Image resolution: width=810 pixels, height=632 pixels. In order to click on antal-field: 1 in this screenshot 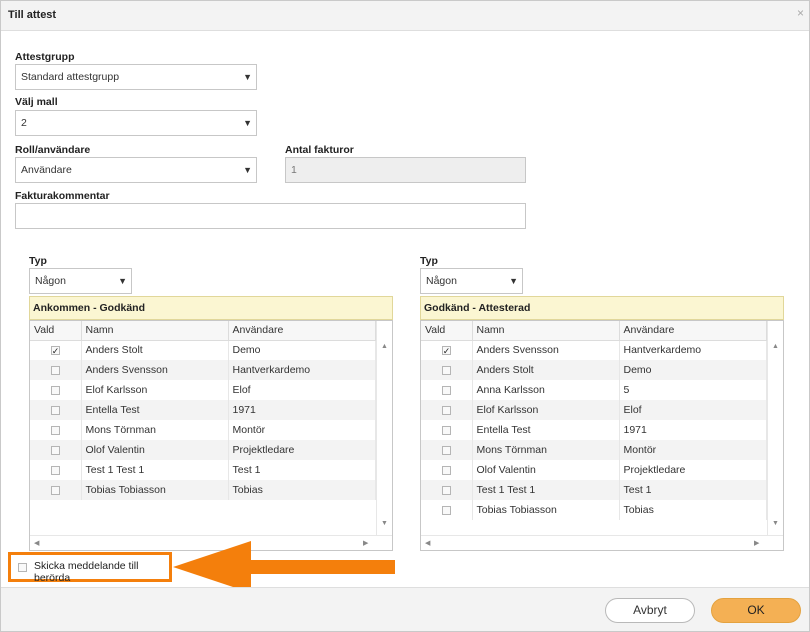, I will do `click(405, 170)`.